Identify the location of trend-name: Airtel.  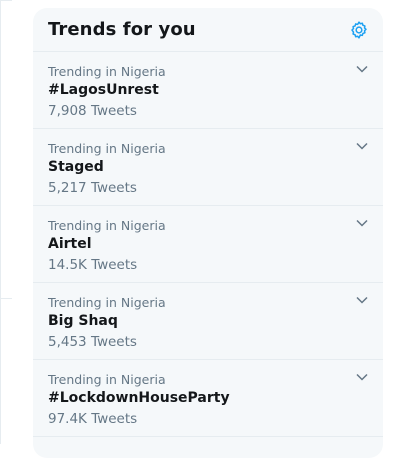
(70, 244).